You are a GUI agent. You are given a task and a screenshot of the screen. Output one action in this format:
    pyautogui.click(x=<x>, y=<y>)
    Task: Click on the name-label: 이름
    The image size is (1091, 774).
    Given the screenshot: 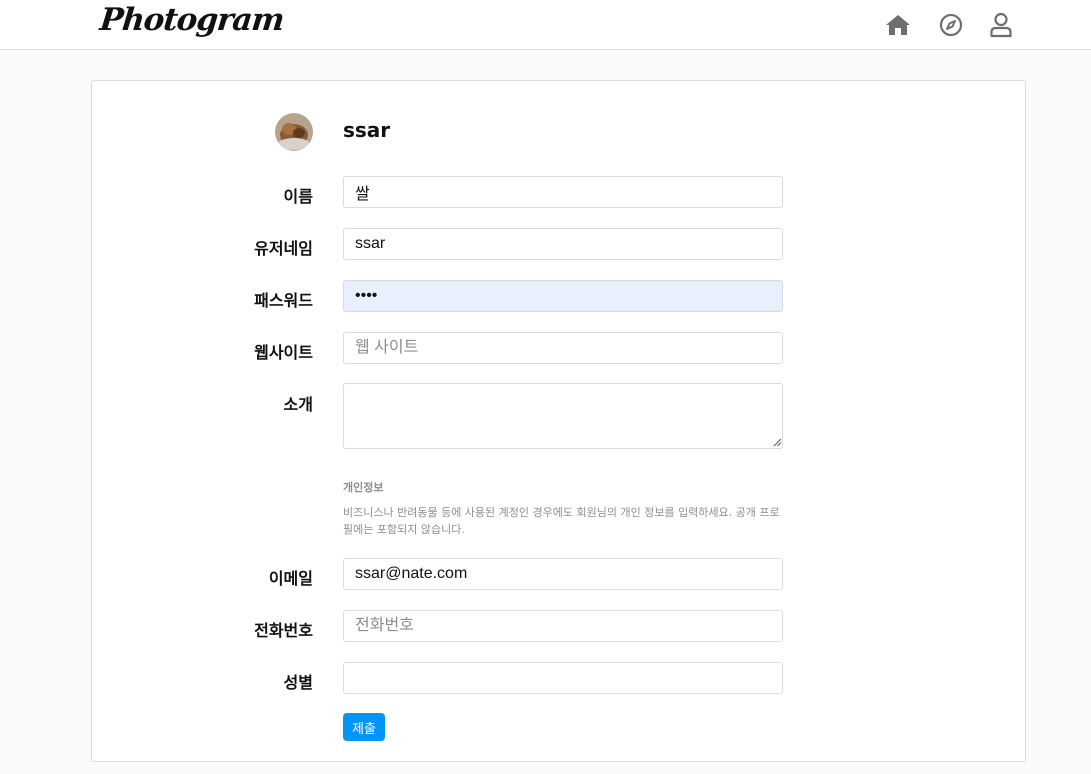 What is the action you would take?
    pyautogui.click(x=298, y=196)
    